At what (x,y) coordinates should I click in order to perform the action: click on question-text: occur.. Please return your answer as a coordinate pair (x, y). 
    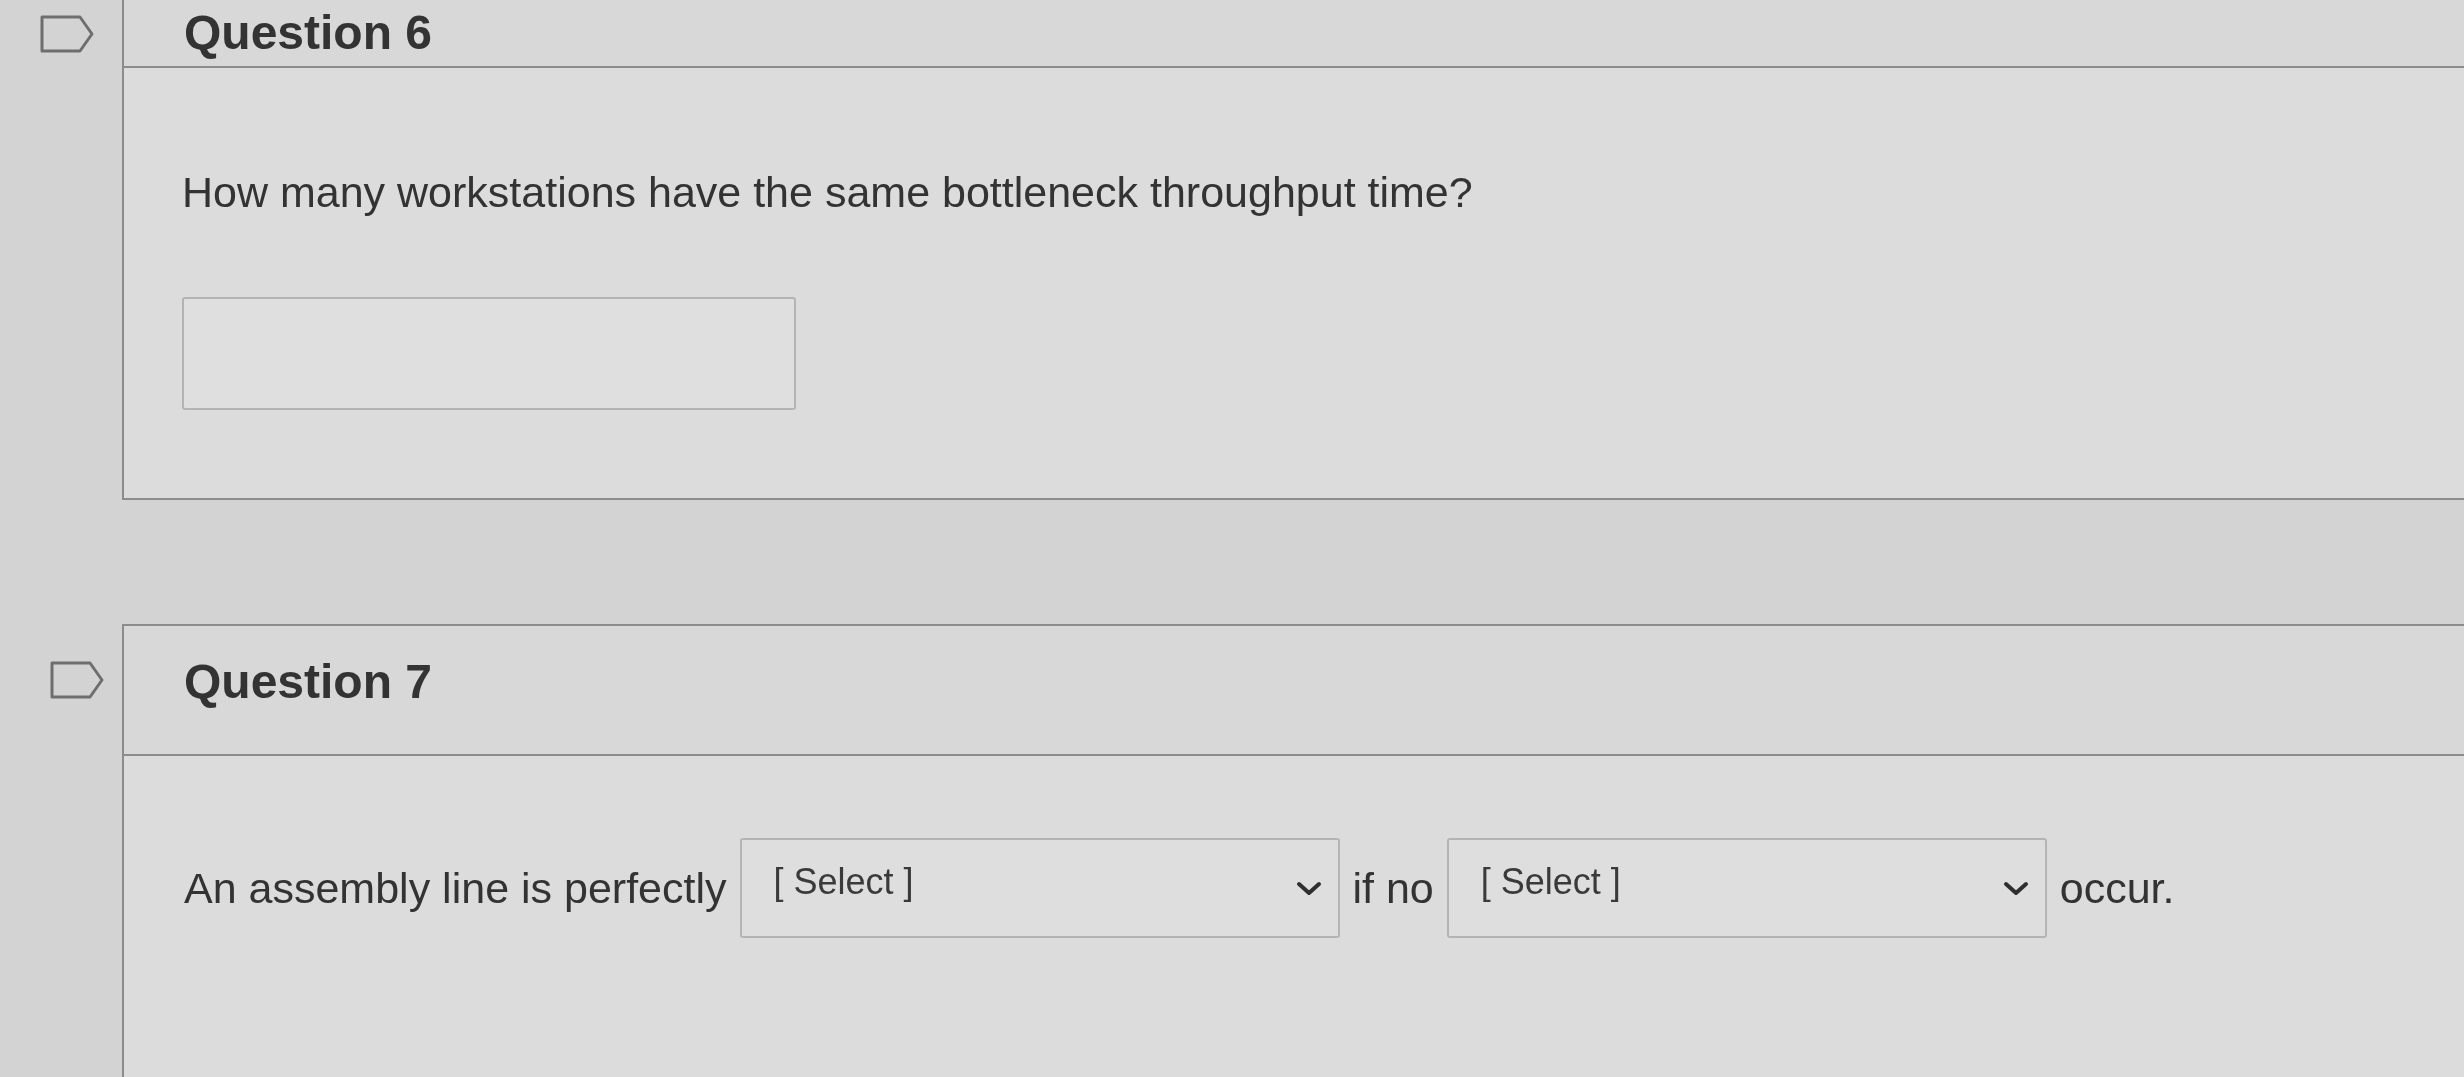
    Looking at the image, I should click on (2117, 888).